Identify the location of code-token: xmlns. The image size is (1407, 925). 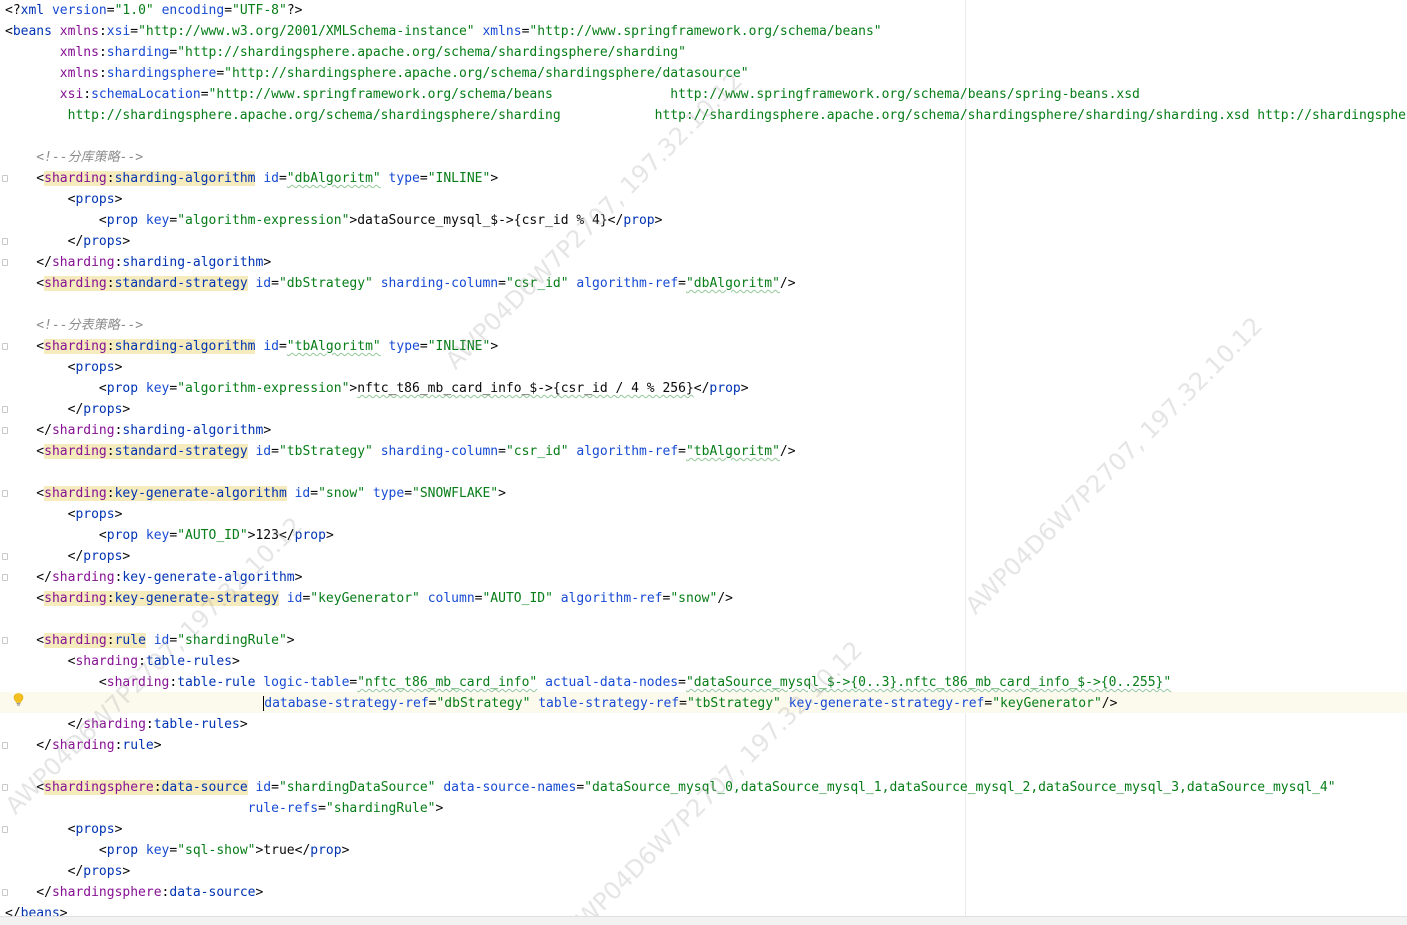
(79, 31).